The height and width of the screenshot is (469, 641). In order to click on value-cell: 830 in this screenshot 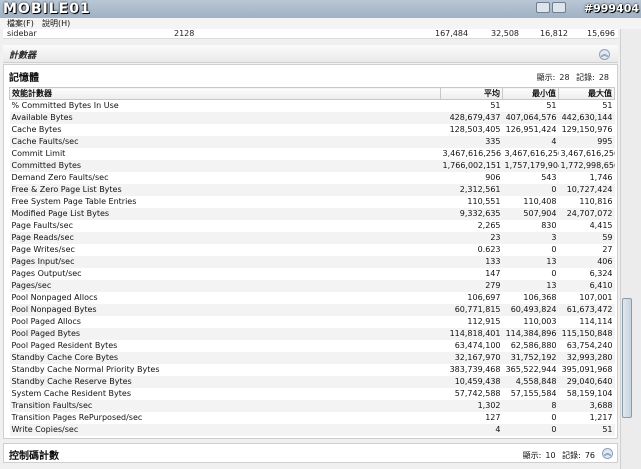, I will do `click(549, 225)`.